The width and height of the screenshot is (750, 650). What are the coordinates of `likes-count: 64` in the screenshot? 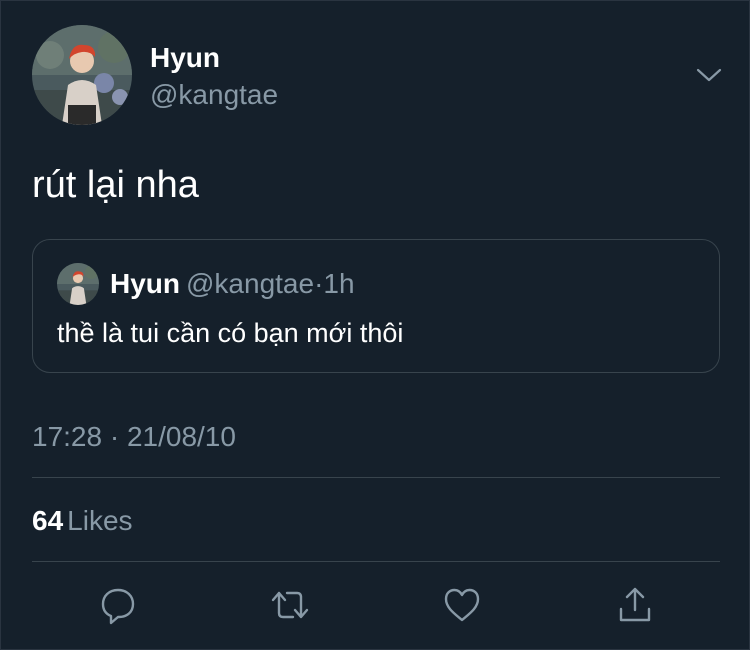 It's located at (48, 520).